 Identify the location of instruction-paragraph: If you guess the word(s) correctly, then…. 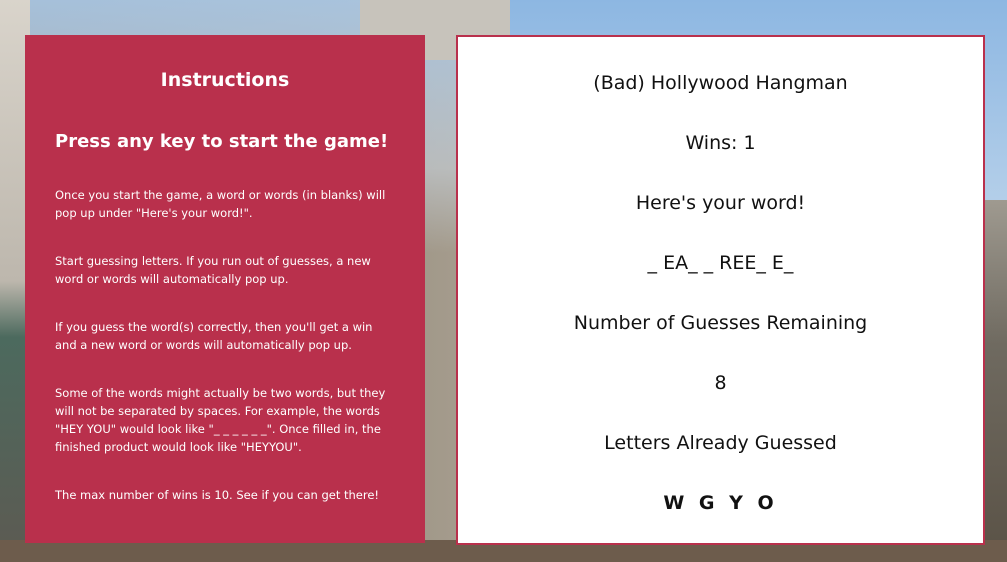
(214, 336).